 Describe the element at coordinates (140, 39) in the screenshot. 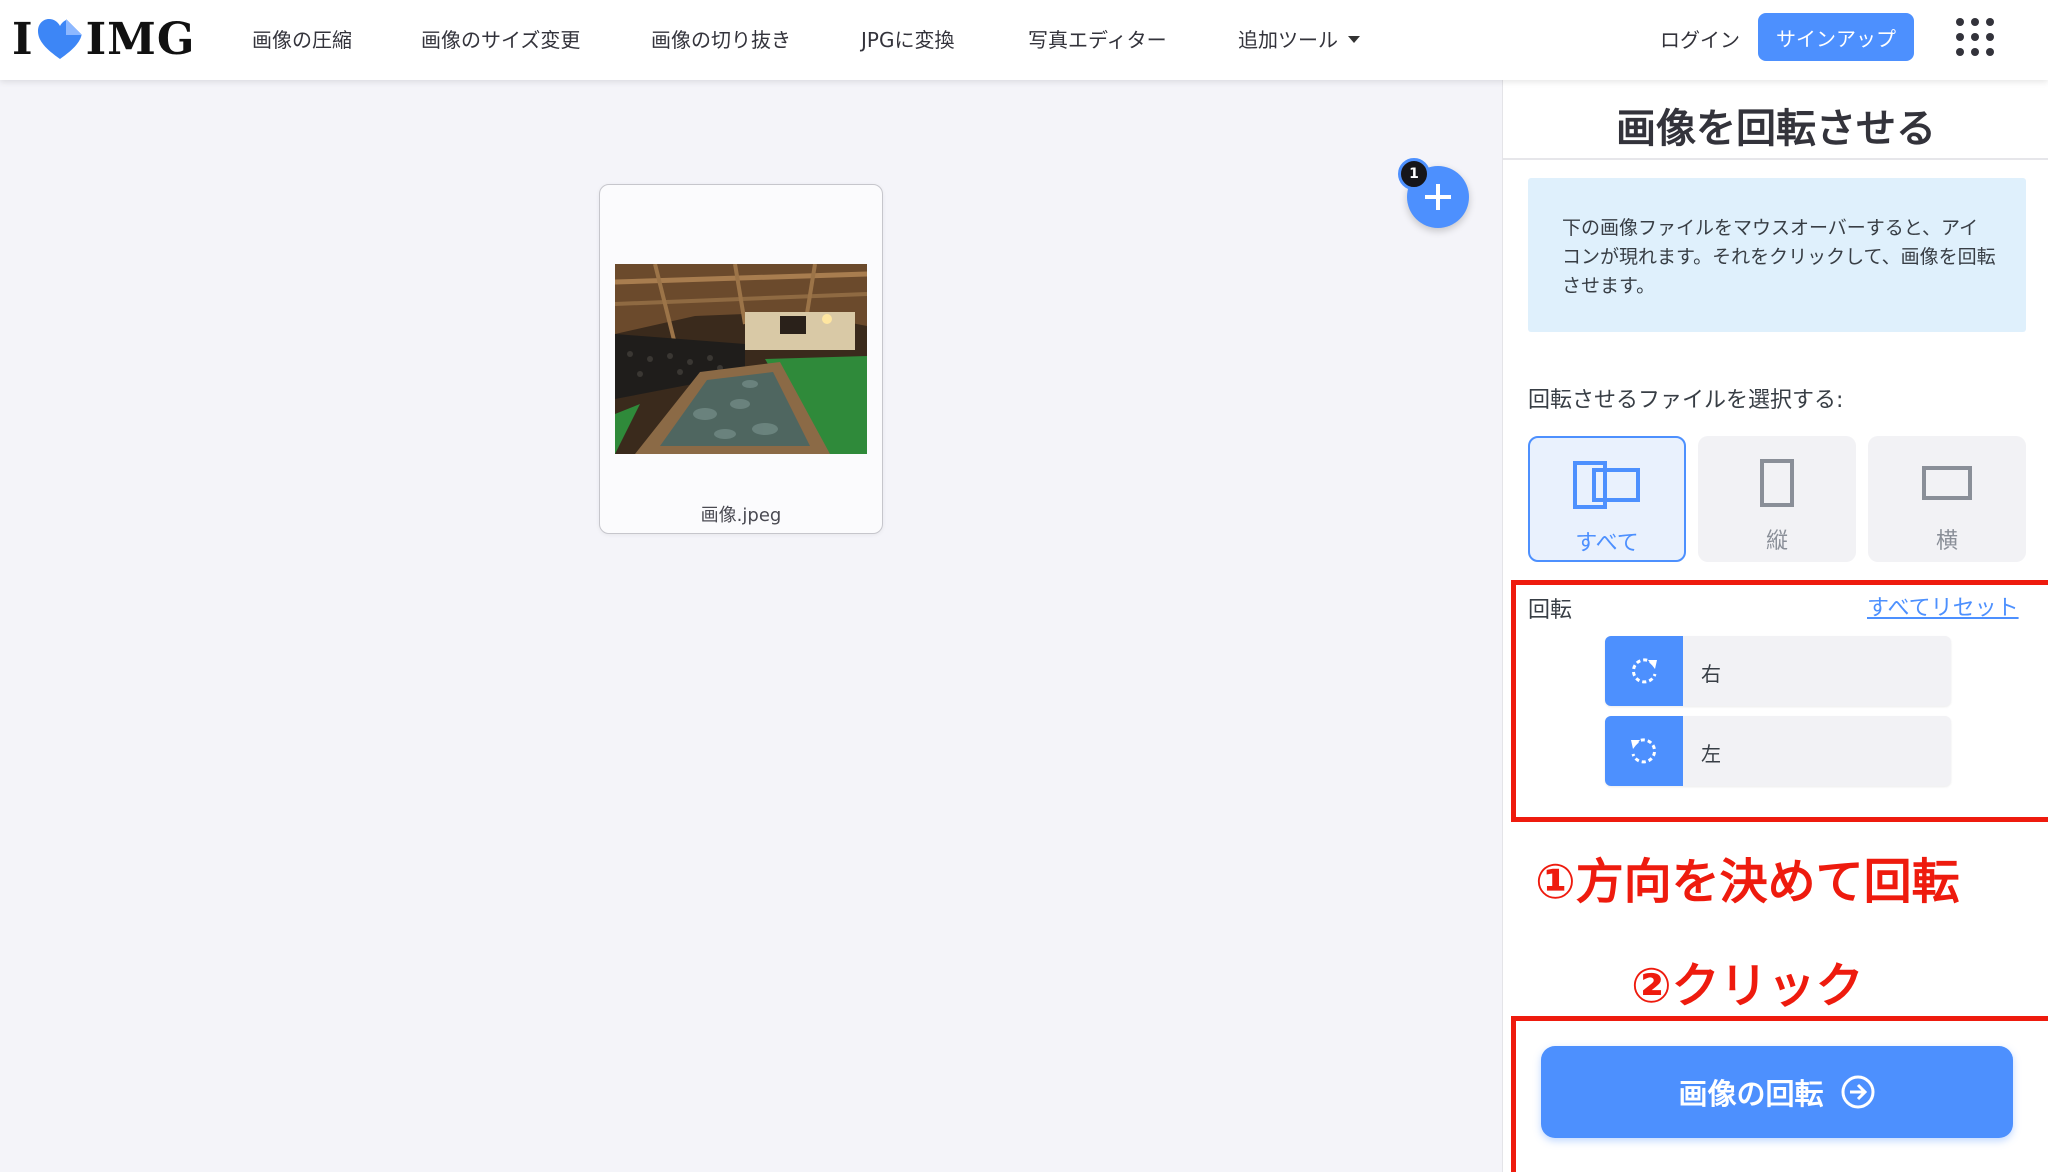

I see `logo-text-img: IMG` at that location.